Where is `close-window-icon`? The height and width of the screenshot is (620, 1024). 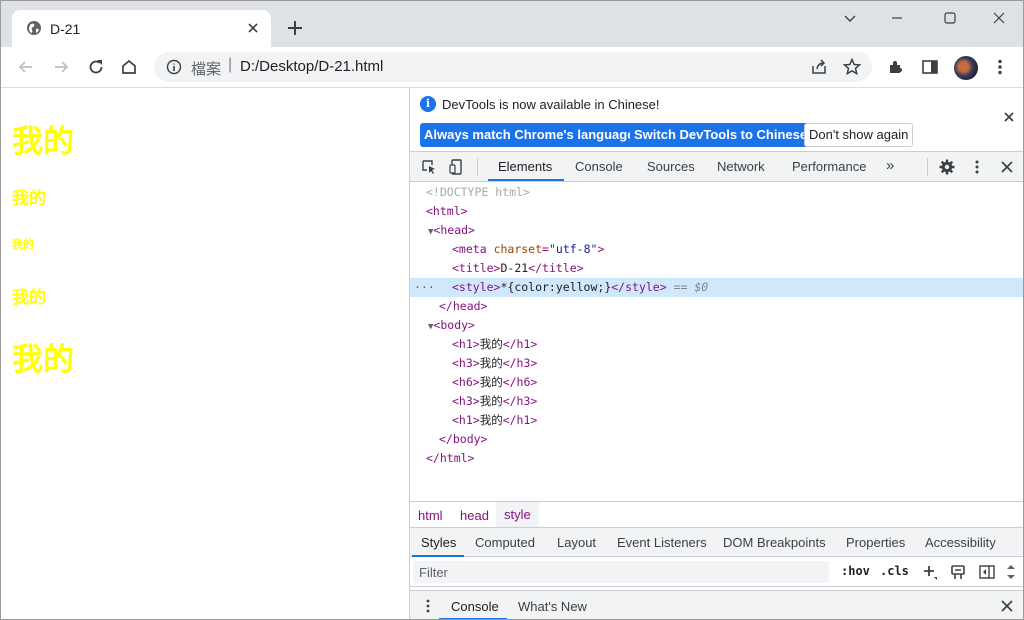
close-window-icon is located at coordinates (999, 18).